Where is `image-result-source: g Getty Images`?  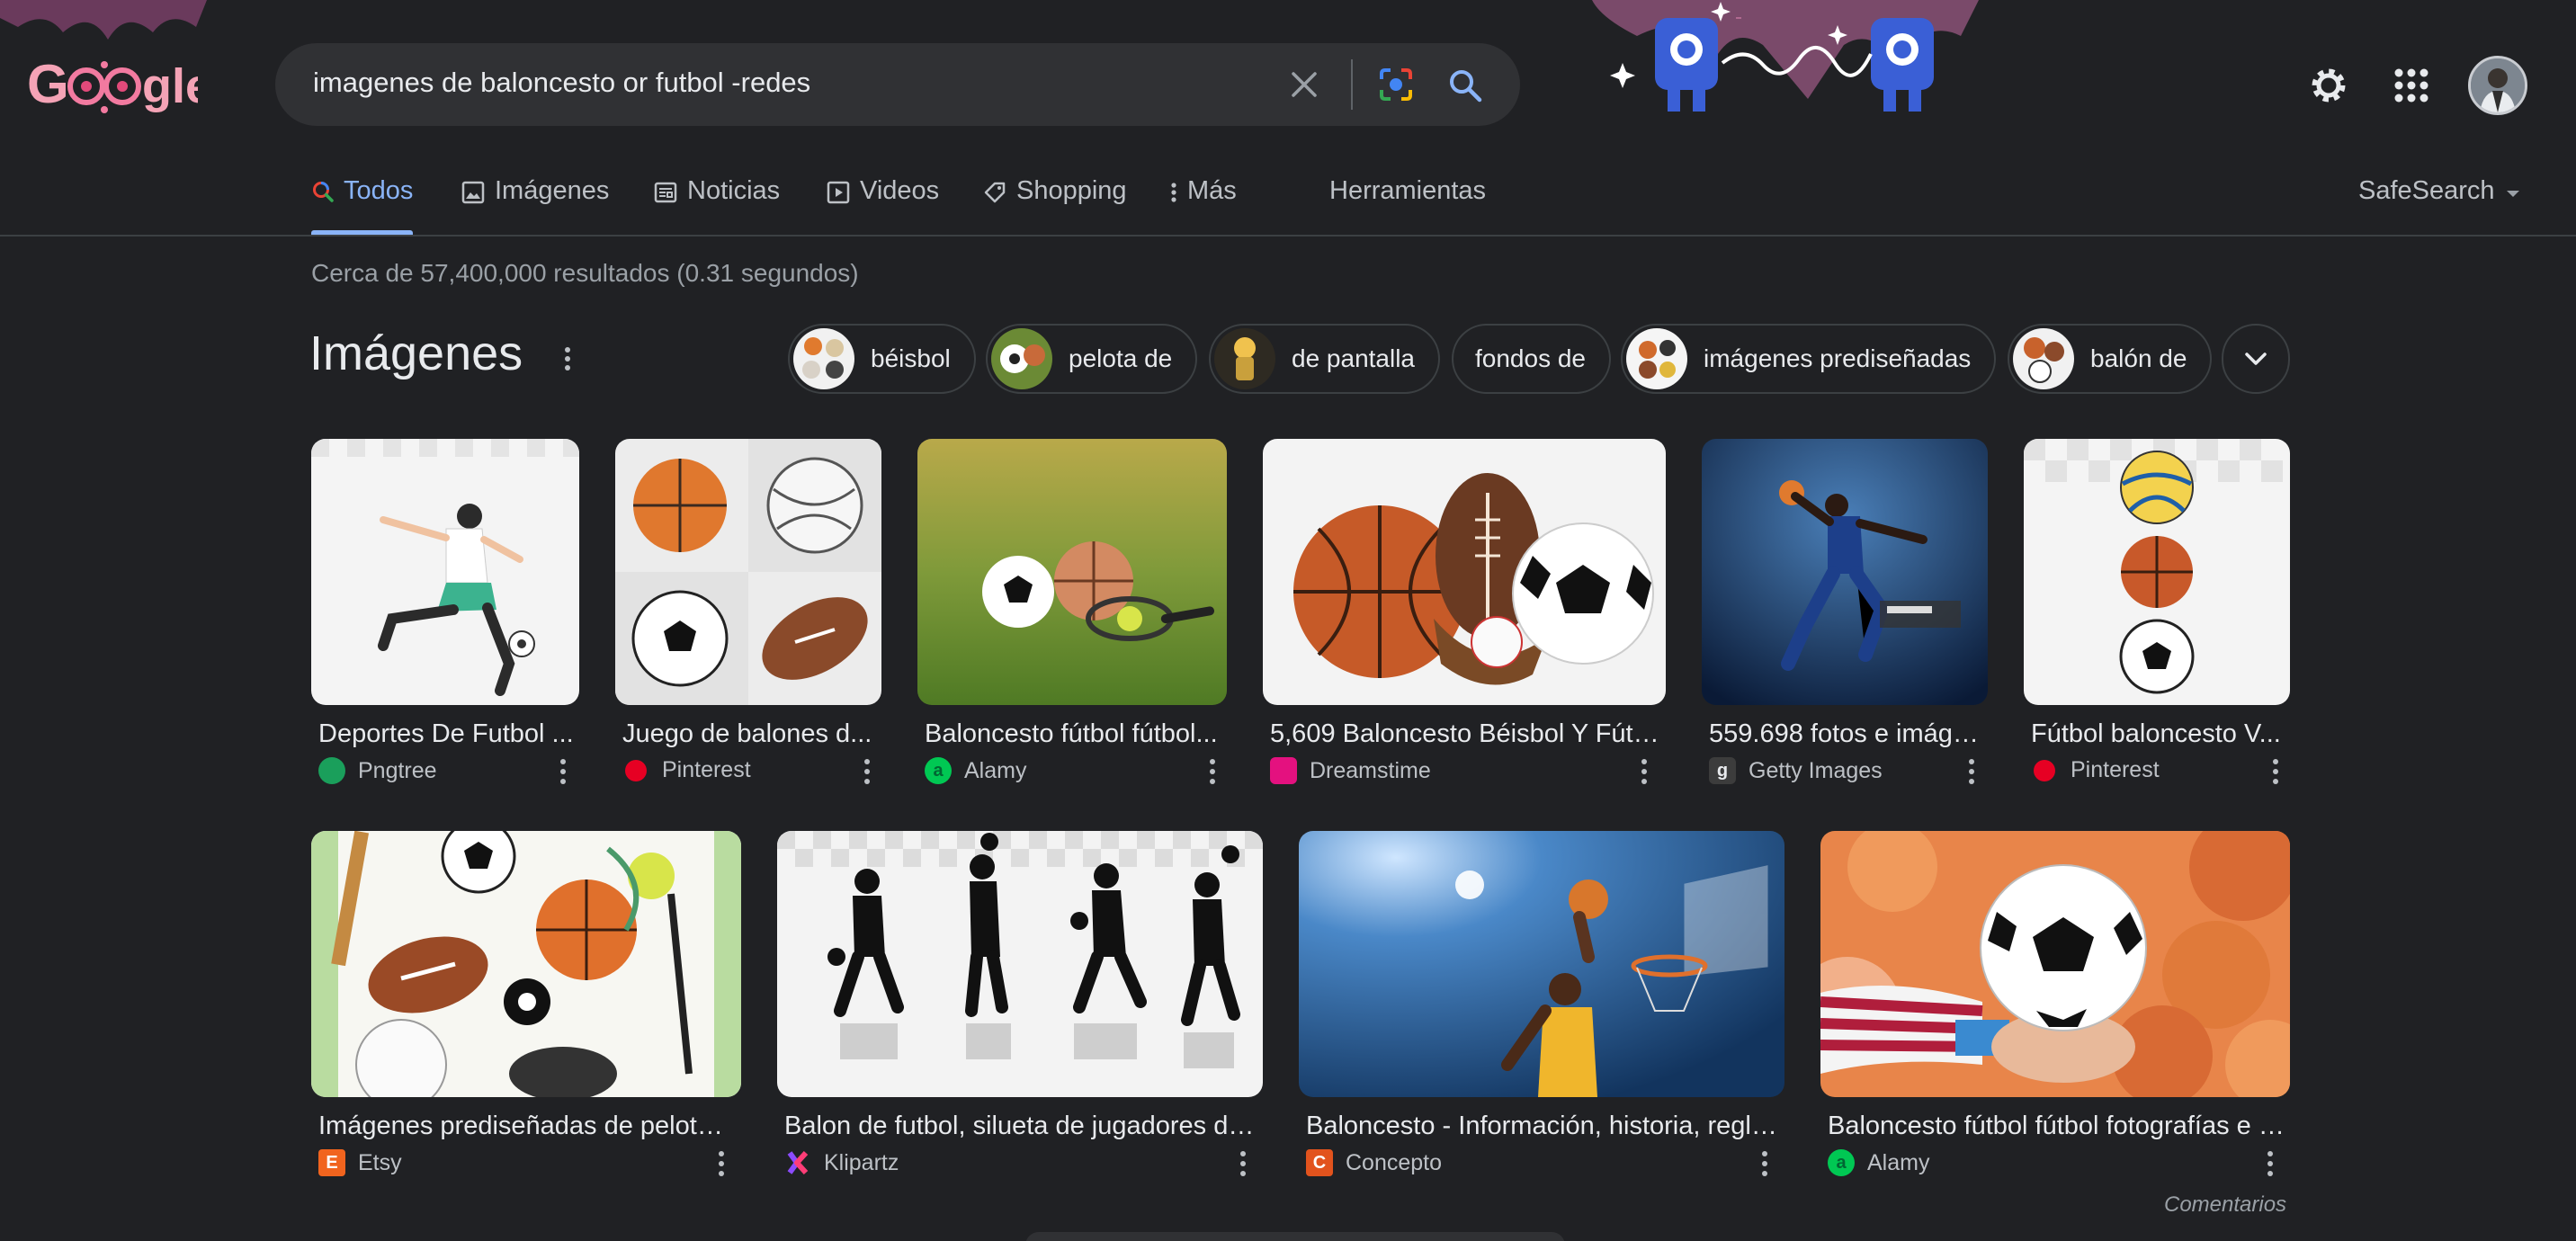
image-result-source: g Getty Images is located at coordinates (1796, 770).